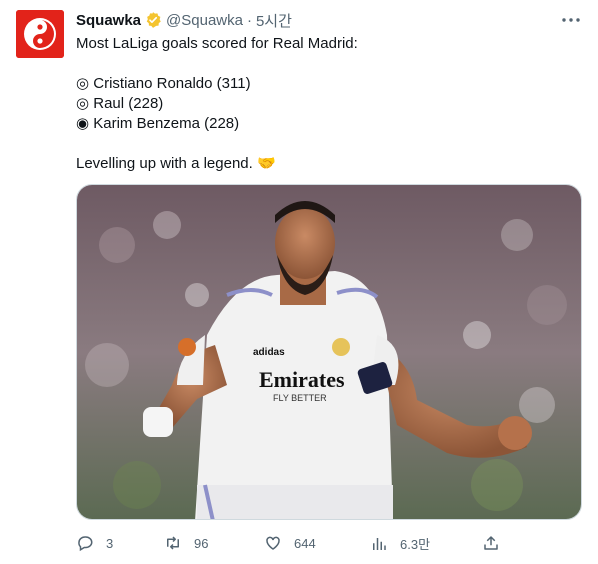 This screenshot has height=564, width=598. I want to click on tweet-line: ◉ Karim Benzema (228), so click(158, 123).